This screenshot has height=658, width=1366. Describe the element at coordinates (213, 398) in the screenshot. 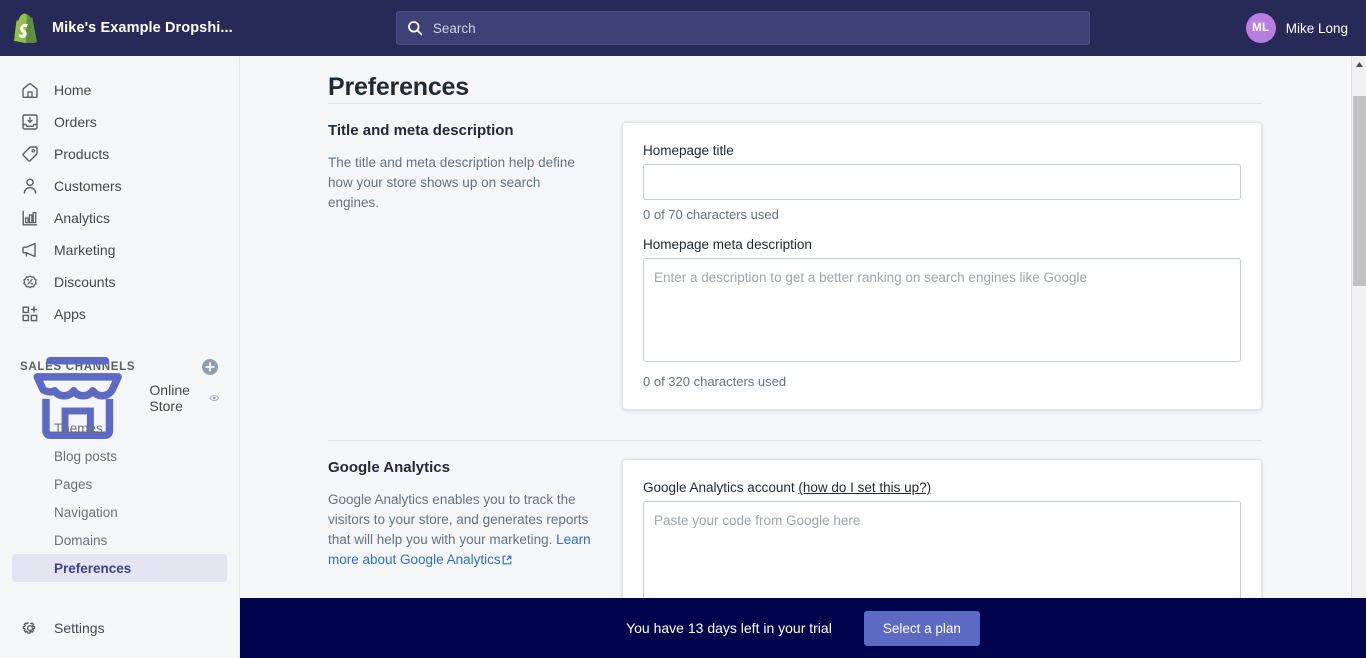

I see `eye-icon` at that location.